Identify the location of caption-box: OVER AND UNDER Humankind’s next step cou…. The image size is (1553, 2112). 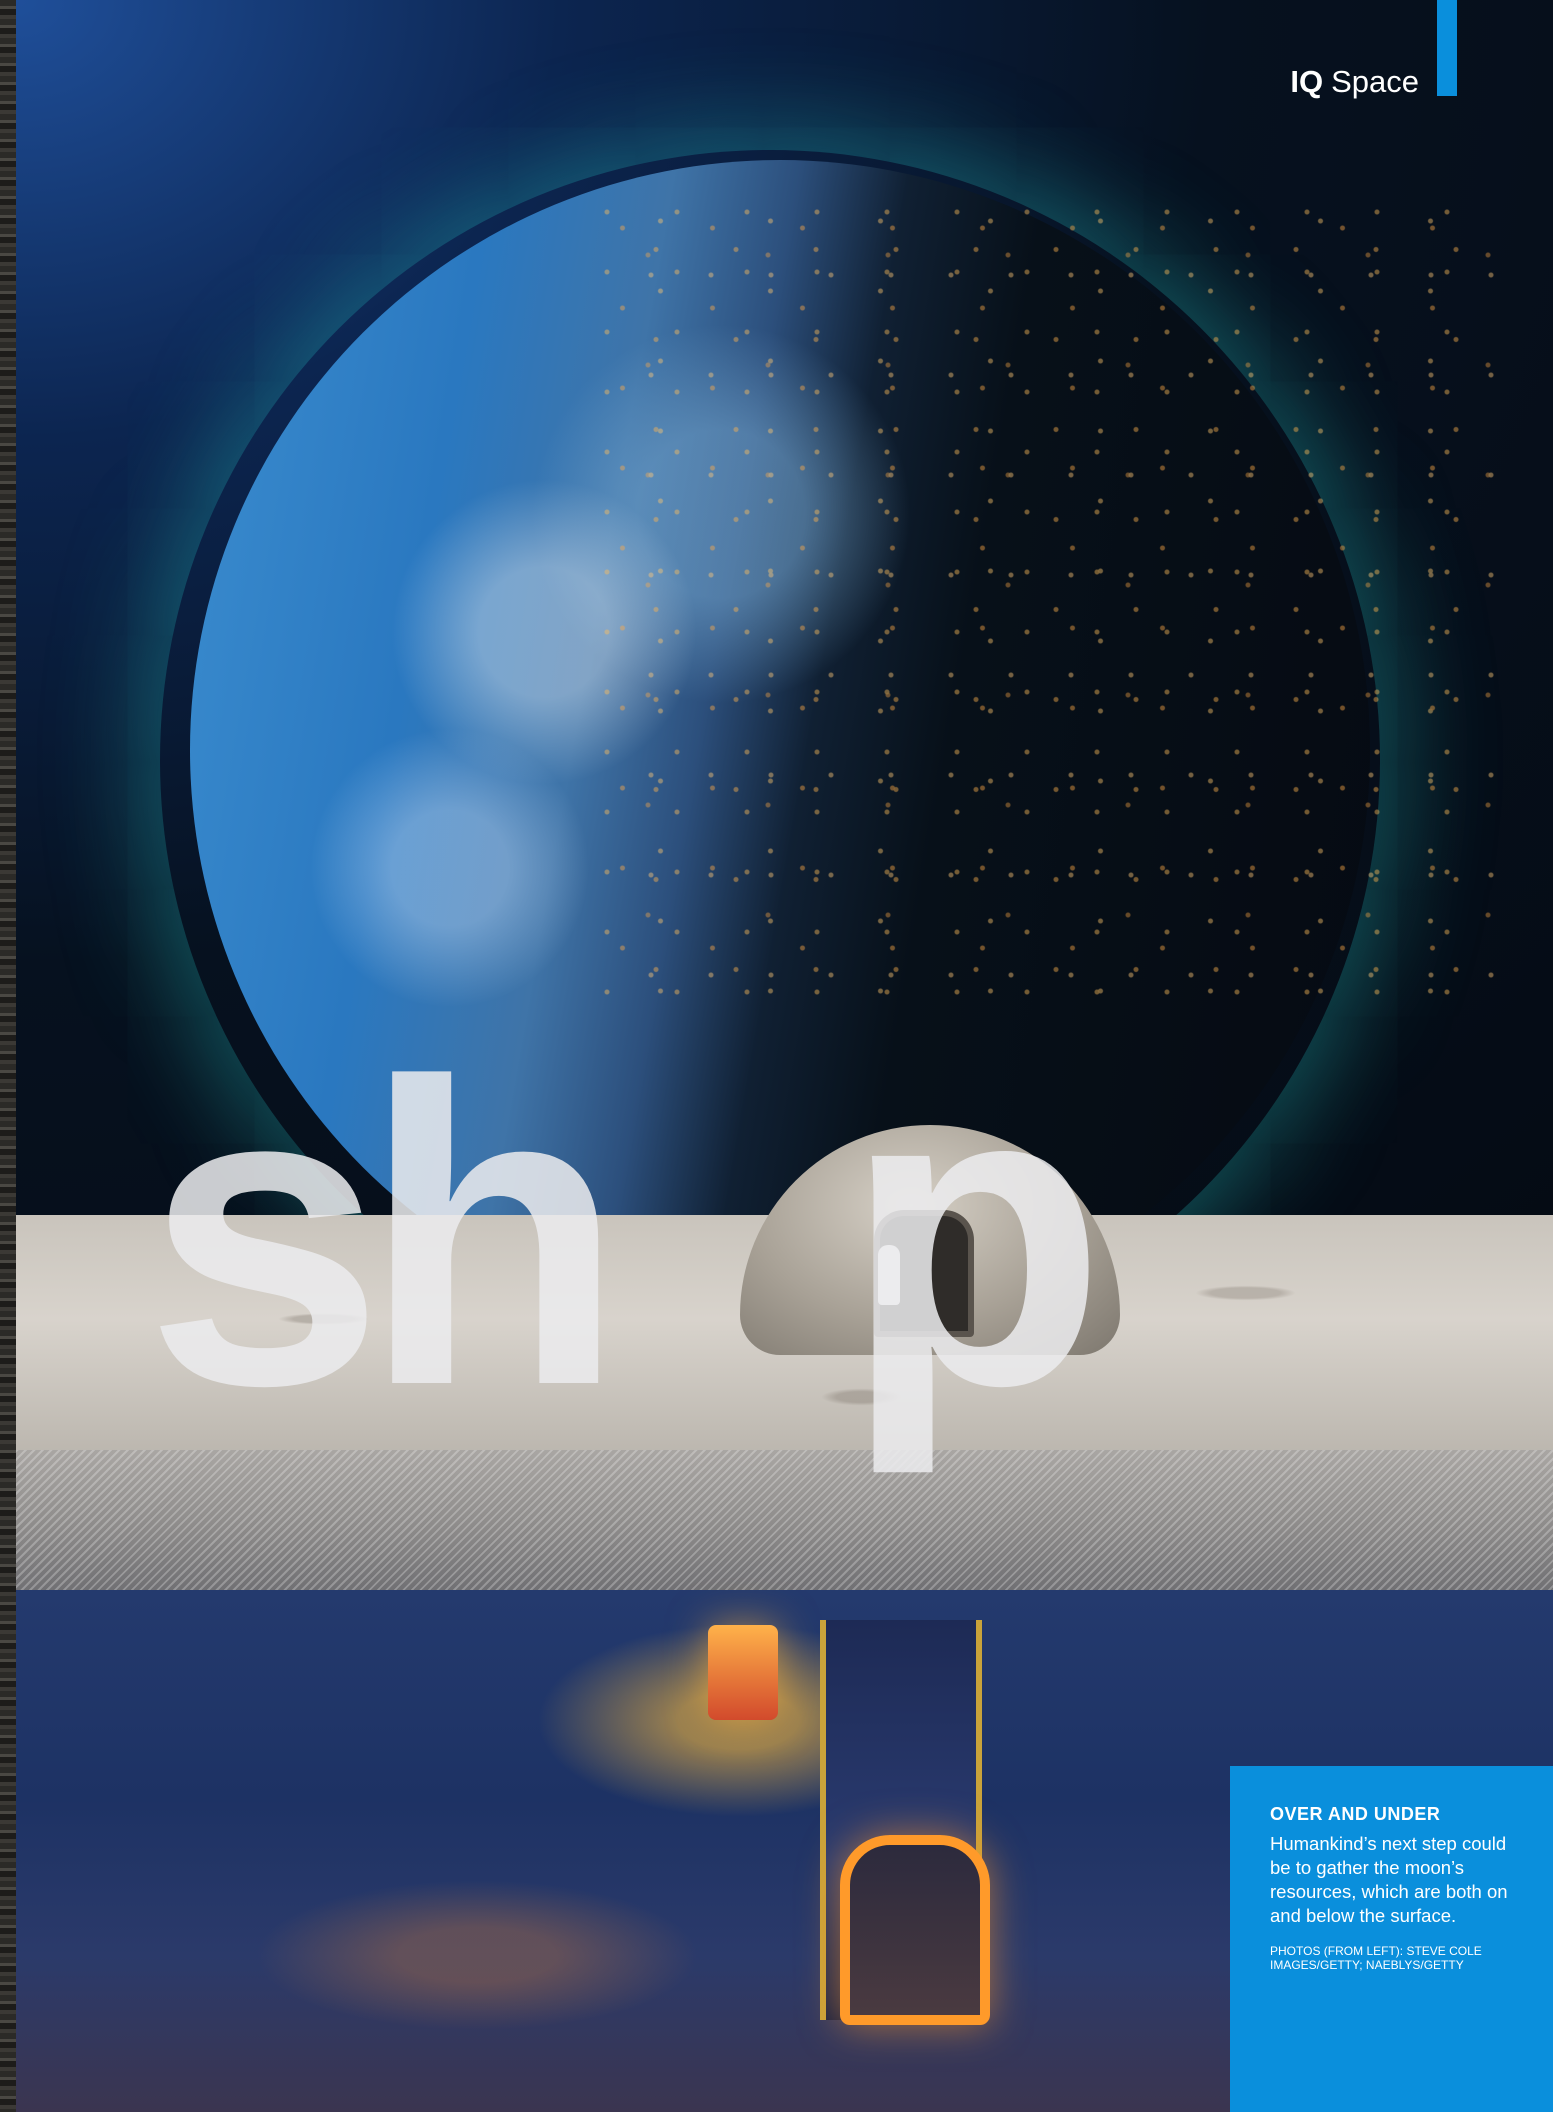
(1391, 1939).